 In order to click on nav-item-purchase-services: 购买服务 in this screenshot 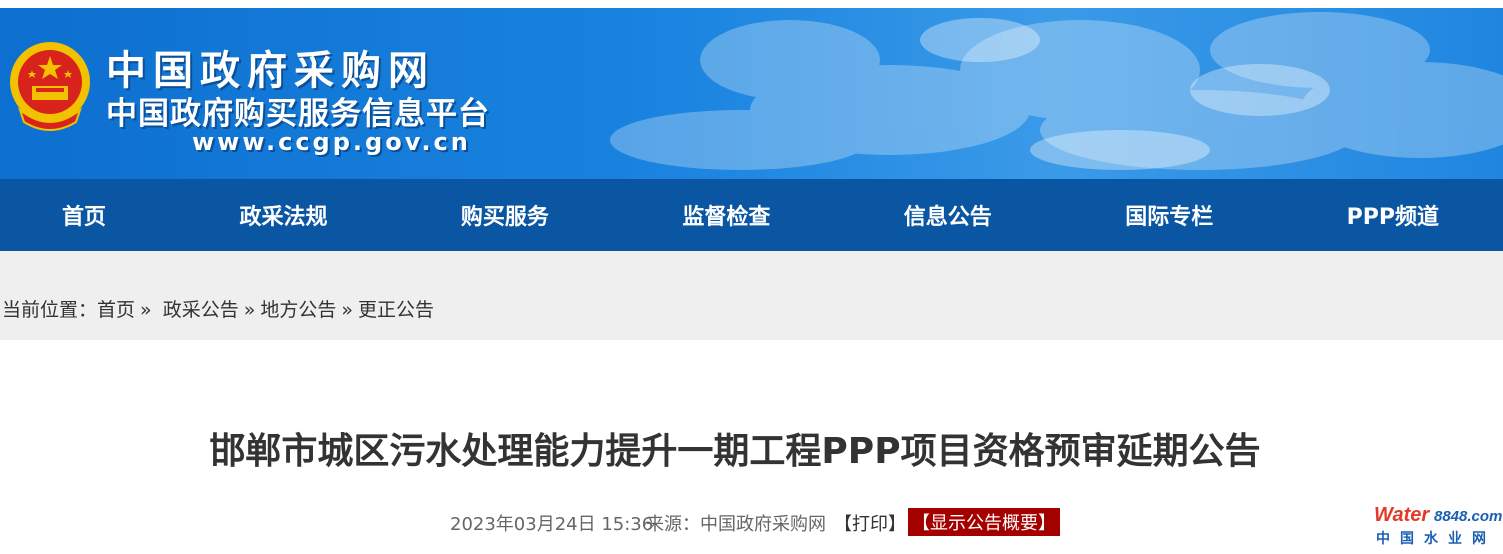, I will do `click(505, 215)`.